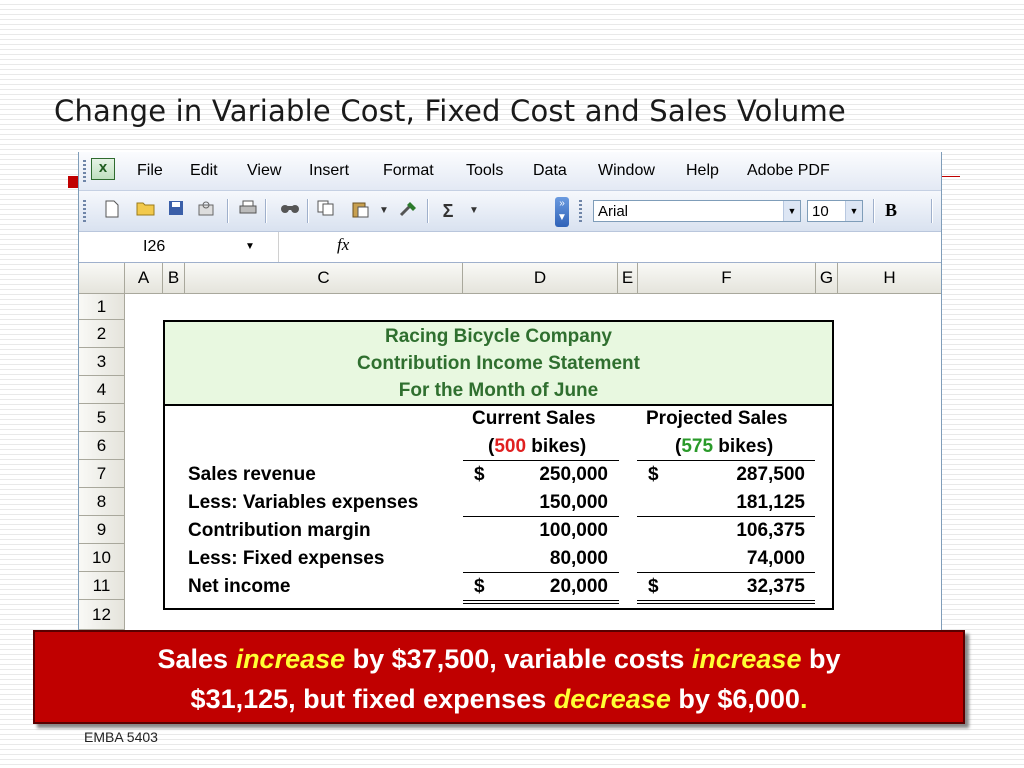  Describe the element at coordinates (770, 474) in the screenshot. I see `projected-value: 287,500` at that location.